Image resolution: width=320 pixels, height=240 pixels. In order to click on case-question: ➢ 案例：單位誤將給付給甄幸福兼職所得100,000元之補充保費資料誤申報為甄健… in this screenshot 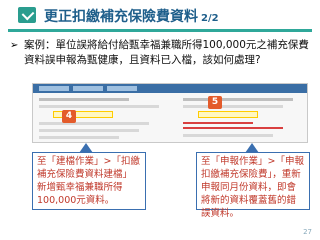, I will do `click(162, 53)`.